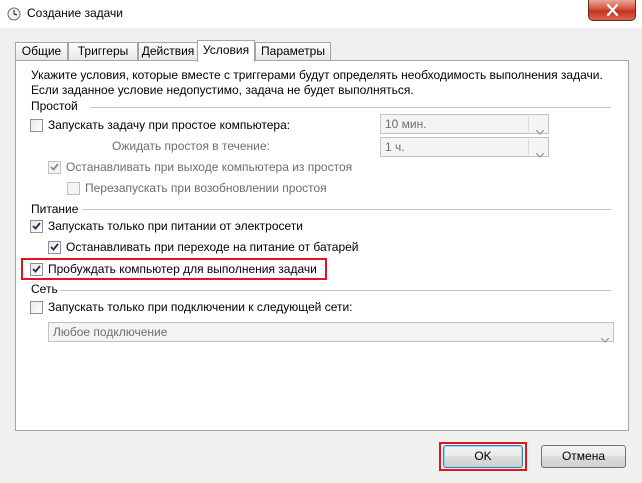  I want to click on wait-for-idle-value: 1 ч., so click(395, 147).